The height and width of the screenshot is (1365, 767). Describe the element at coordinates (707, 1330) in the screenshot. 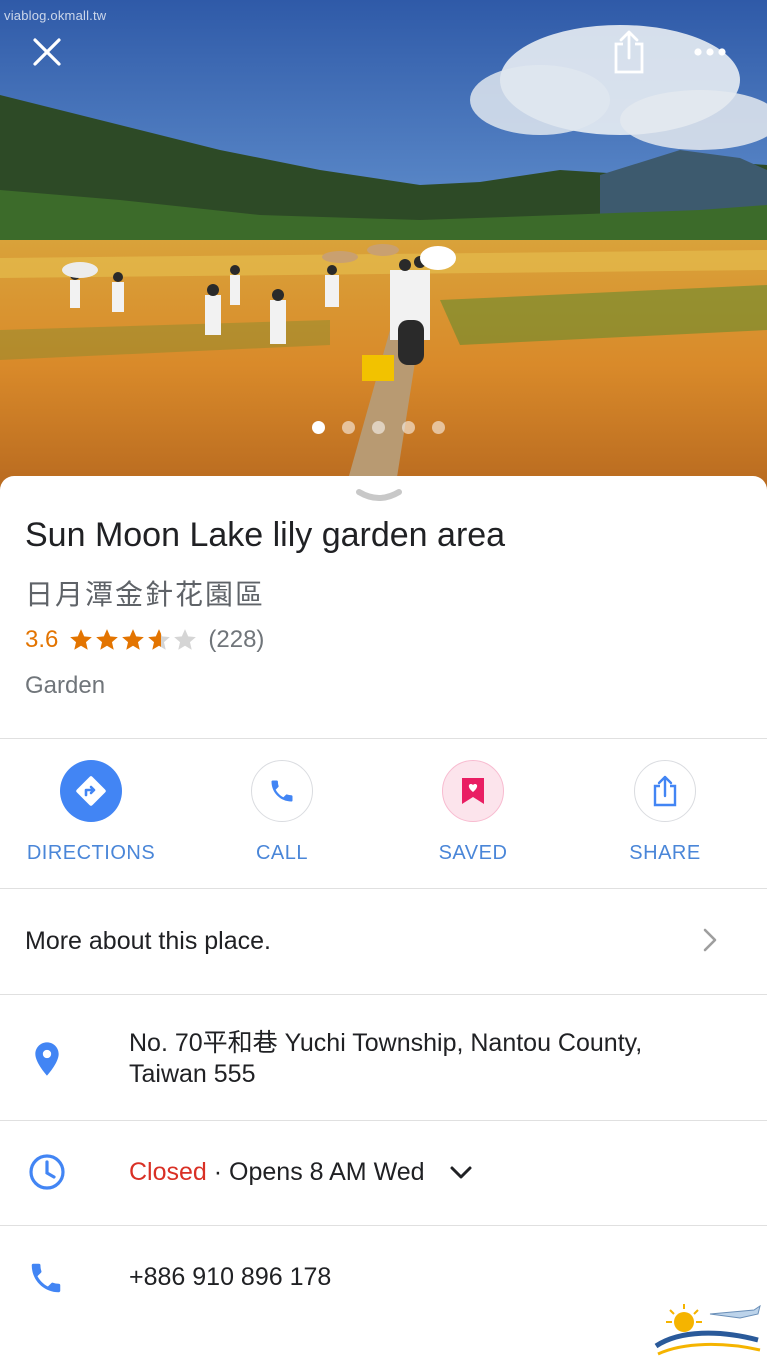

I see `watermark-logo` at that location.